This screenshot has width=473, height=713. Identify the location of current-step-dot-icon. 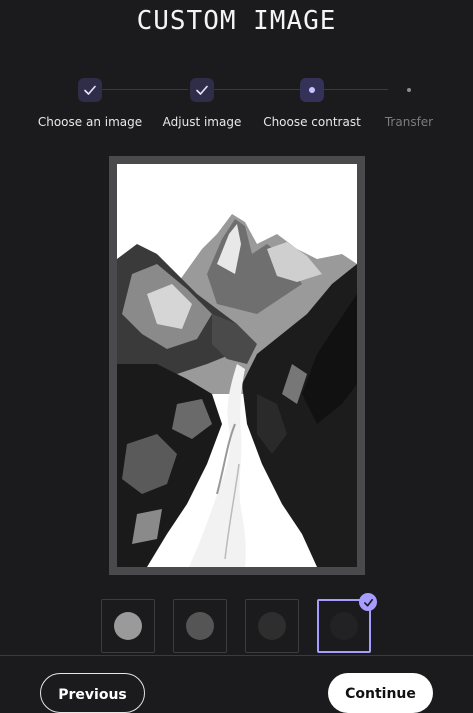
(312, 90).